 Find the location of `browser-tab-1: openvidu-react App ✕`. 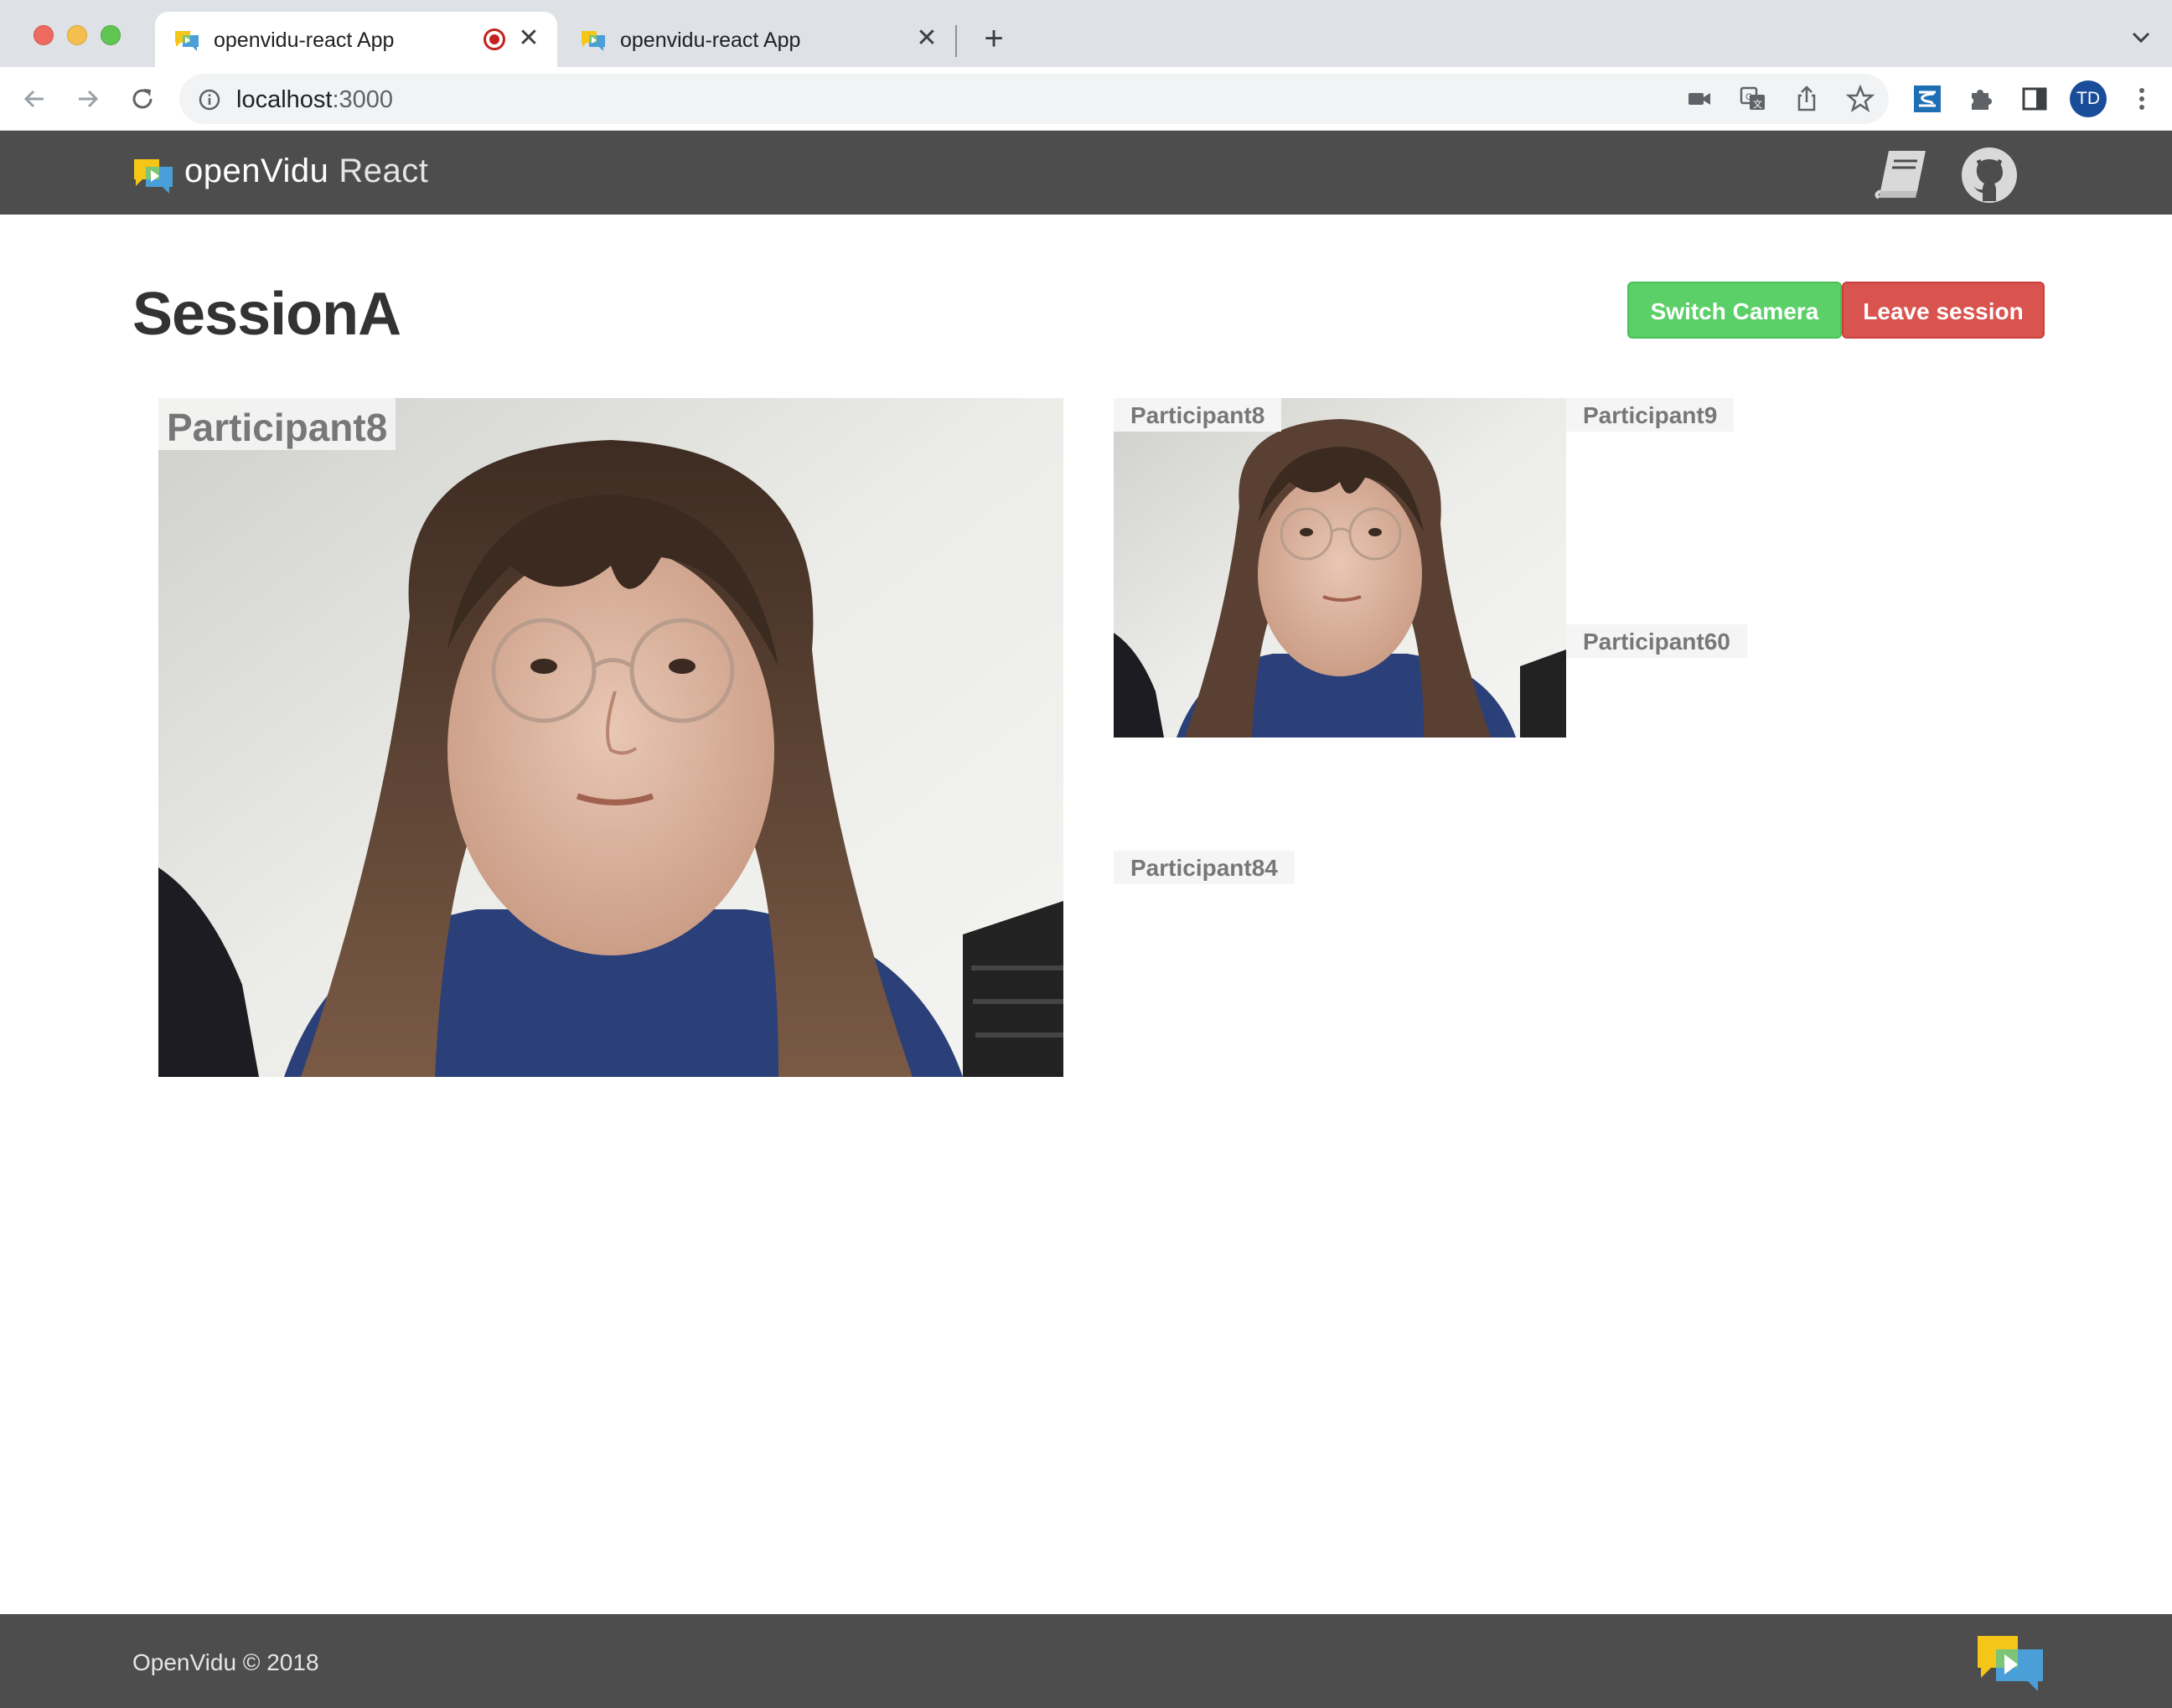

browser-tab-1: openvidu-react App ✕ is located at coordinates (356, 40).